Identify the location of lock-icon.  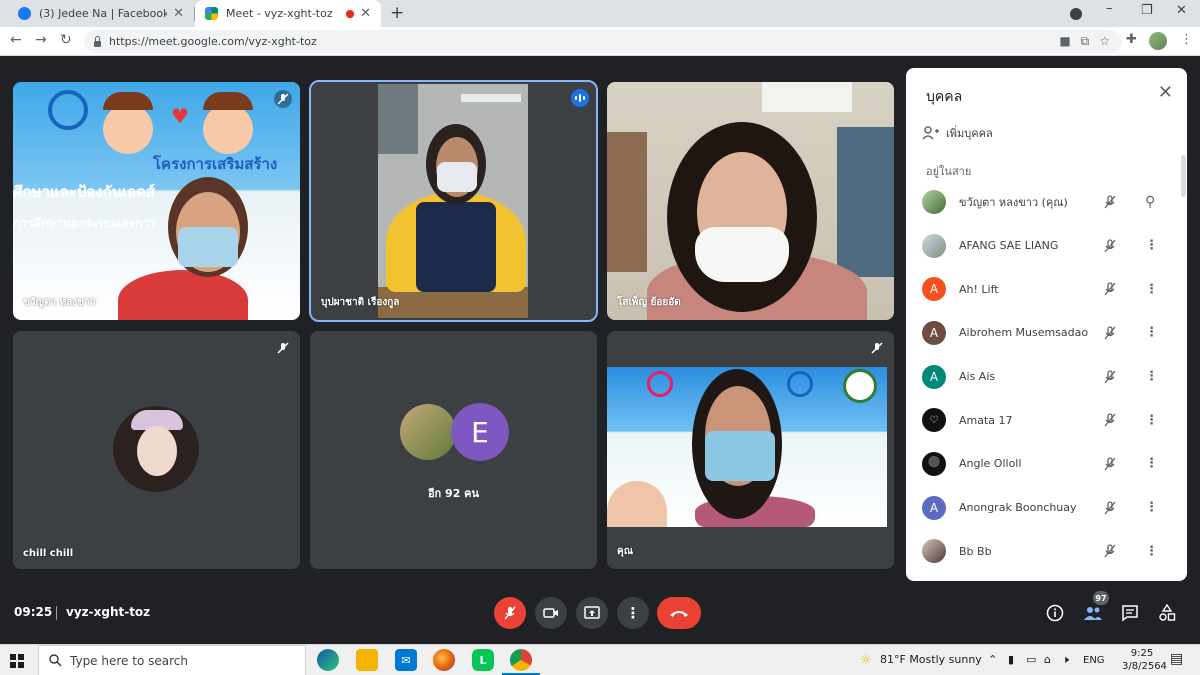
(97, 41).